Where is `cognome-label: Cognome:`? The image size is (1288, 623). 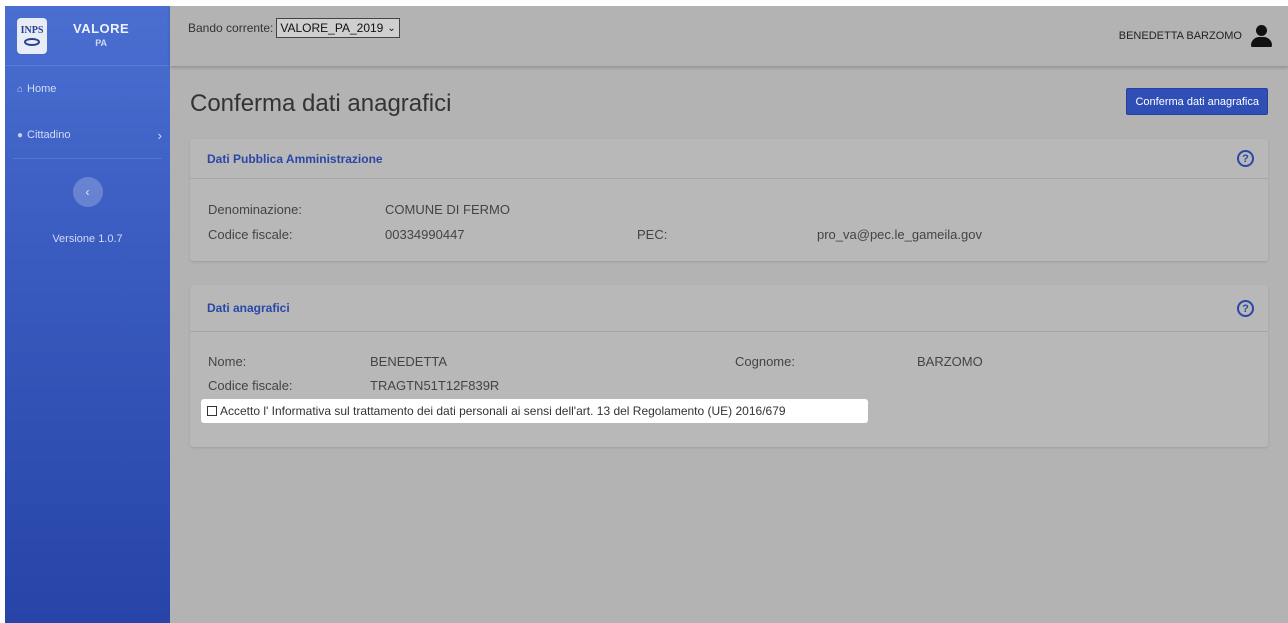
cognome-label: Cognome: is located at coordinates (765, 361).